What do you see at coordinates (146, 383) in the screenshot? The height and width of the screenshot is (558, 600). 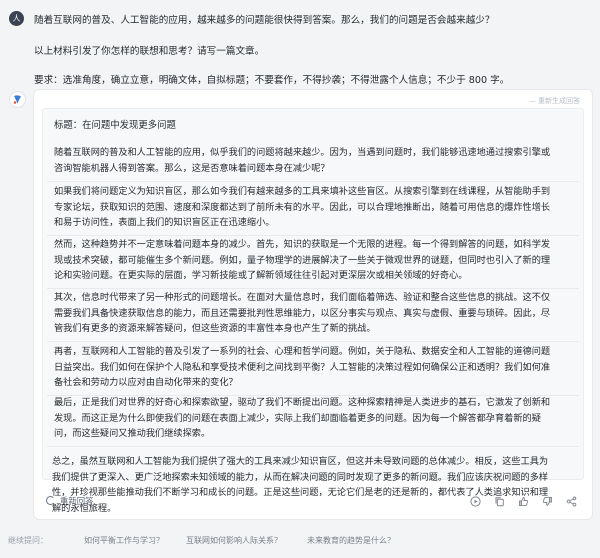 I see `paragraph-line: 备社会和劳动力以应对由自动化带来的变化？` at bounding box center [146, 383].